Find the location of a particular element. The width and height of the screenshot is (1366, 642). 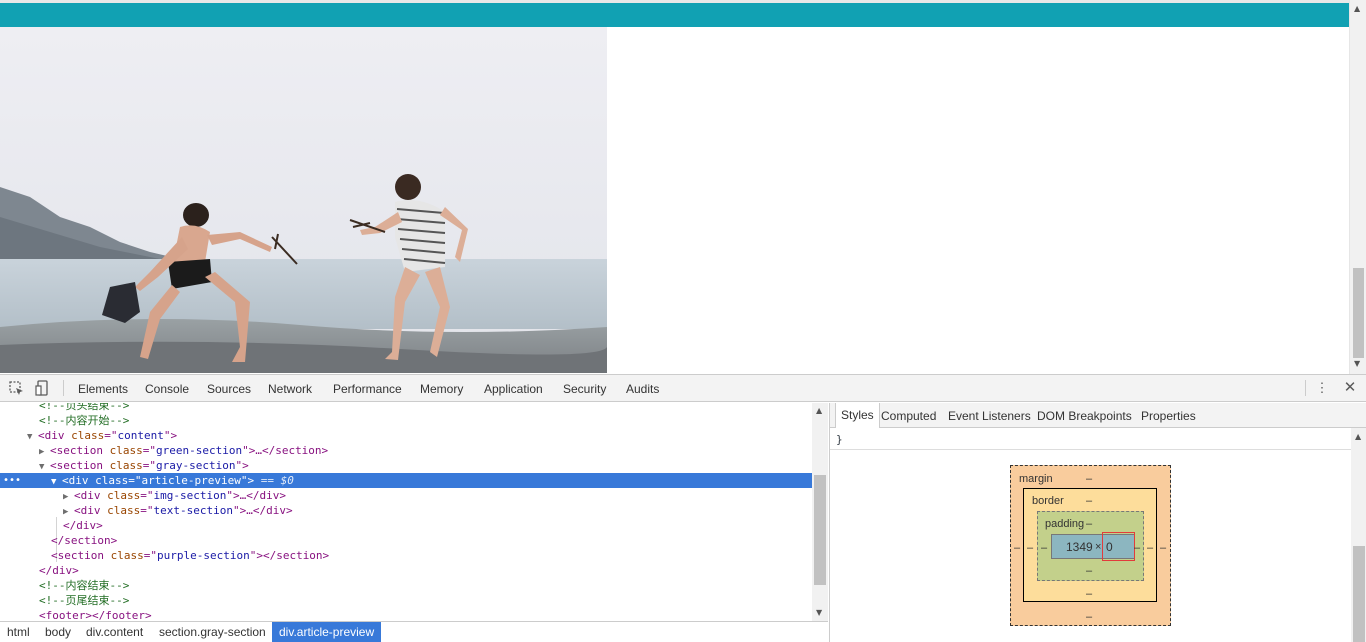

tab-sources: Sources is located at coordinates (229, 389).